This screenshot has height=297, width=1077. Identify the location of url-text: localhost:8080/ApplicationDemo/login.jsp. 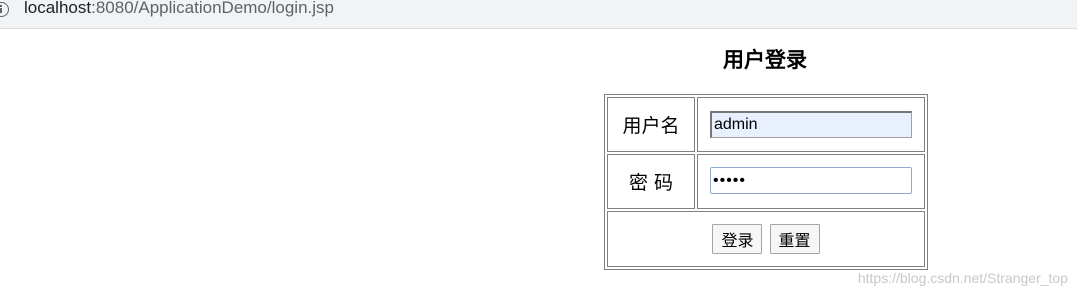
(179, 9).